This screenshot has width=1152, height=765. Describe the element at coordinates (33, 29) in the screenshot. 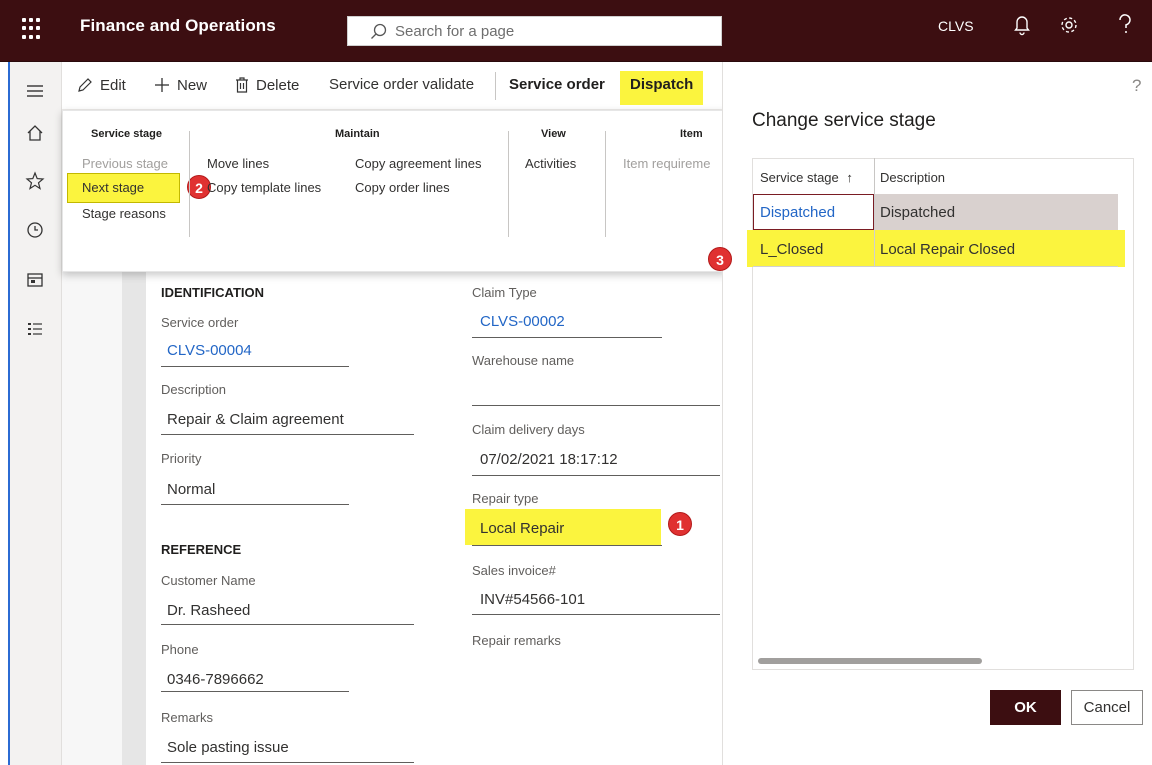

I see `waffle-icon` at that location.